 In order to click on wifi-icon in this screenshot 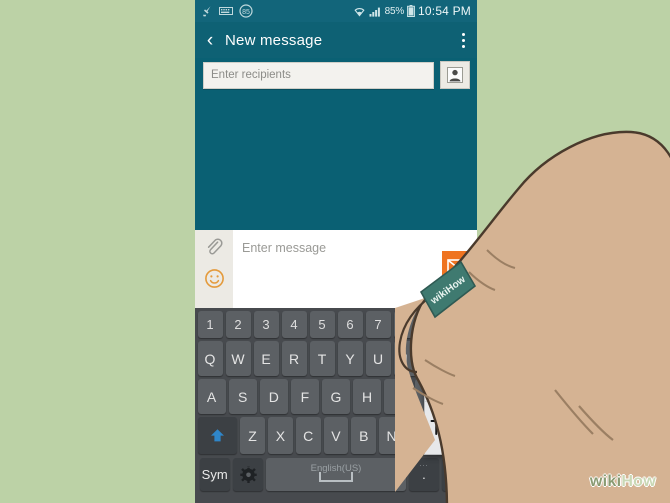, I will do `click(359, 11)`.